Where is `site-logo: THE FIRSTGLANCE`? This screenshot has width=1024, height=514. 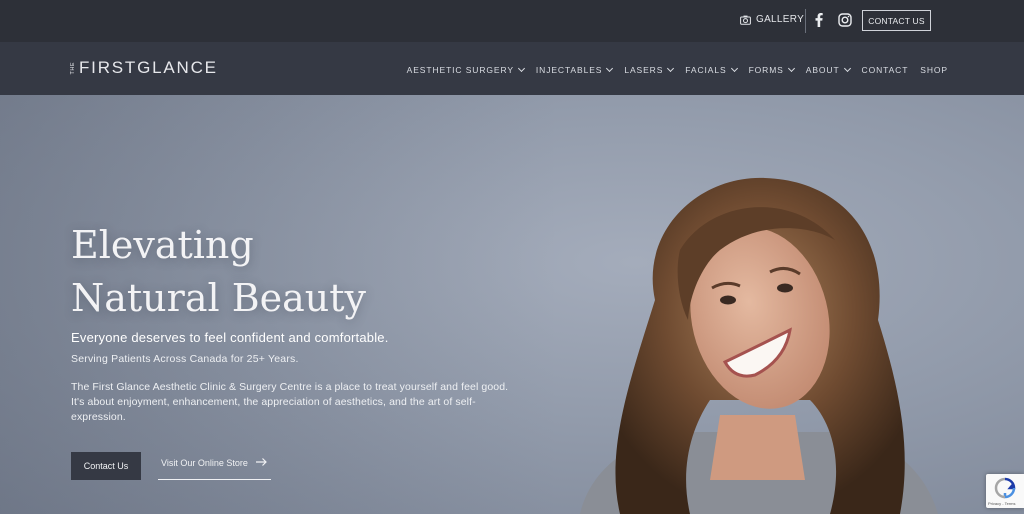 site-logo: THE FIRSTGLANCE is located at coordinates (144, 68).